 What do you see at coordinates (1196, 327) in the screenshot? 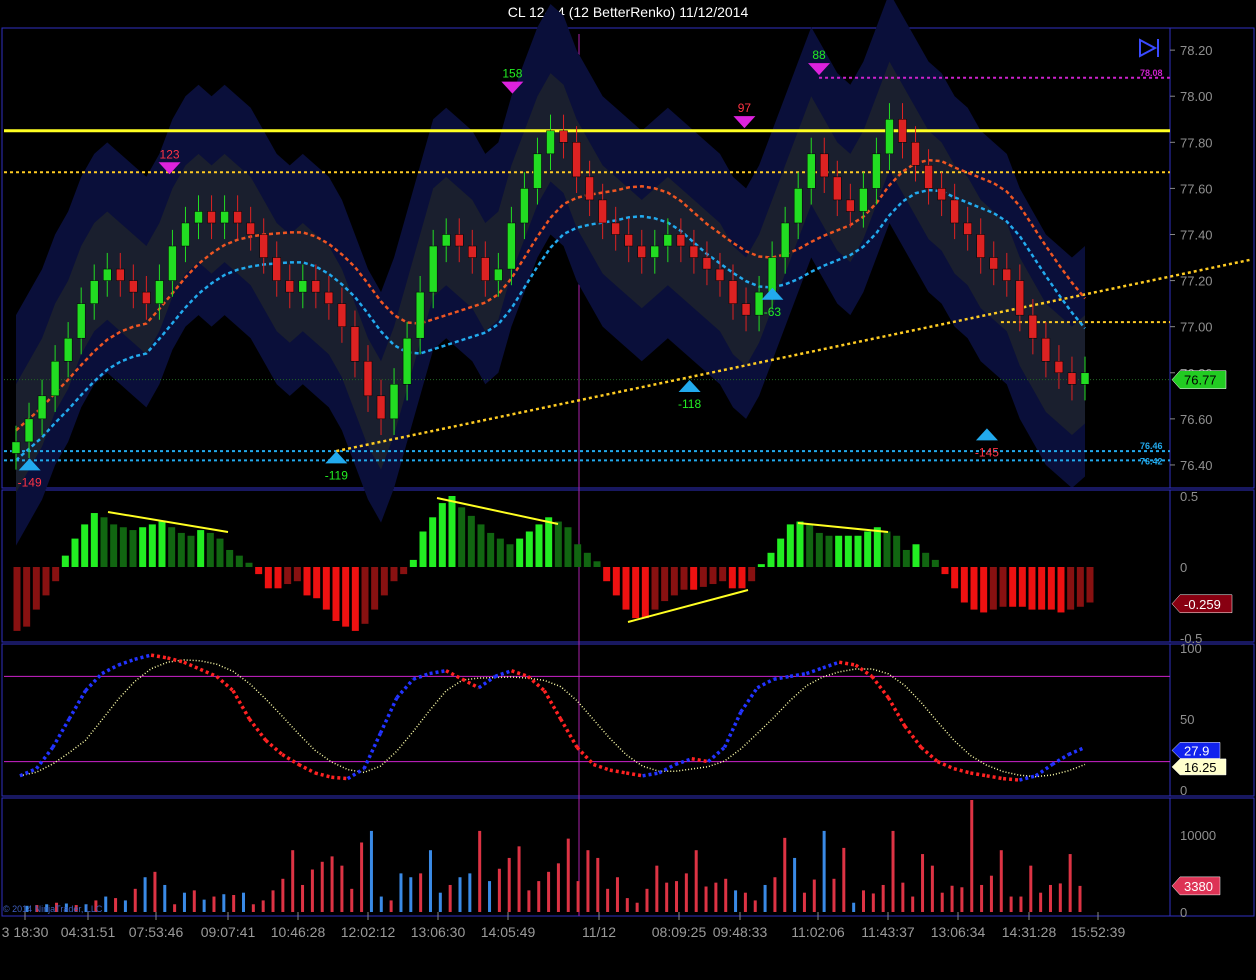
I see `price-tick-label: 77.00` at bounding box center [1196, 327].